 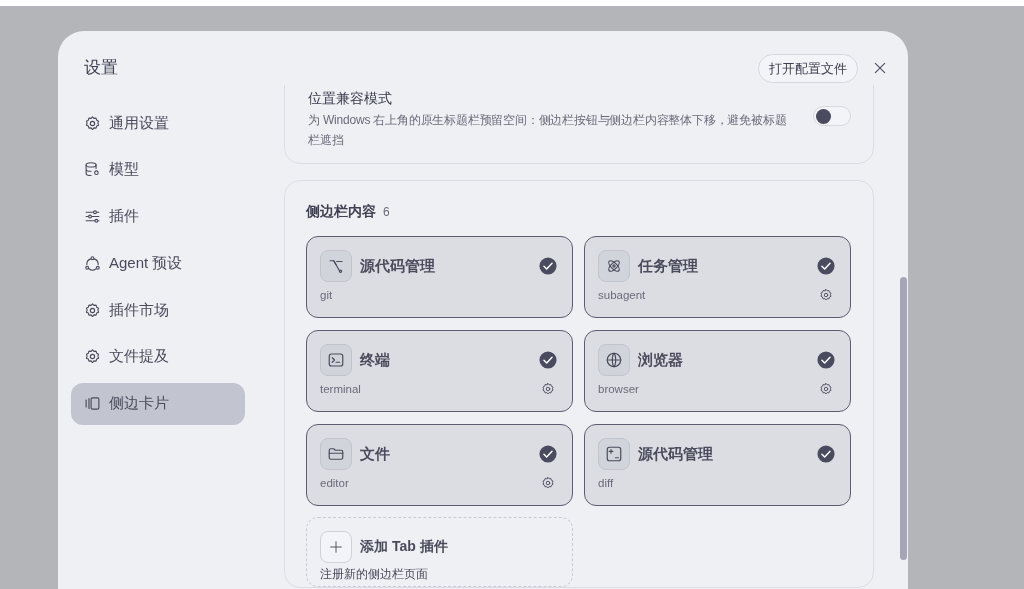 What do you see at coordinates (717, 371) in the screenshot?
I see `sidebar-card: 浏览器 browser` at bounding box center [717, 371].